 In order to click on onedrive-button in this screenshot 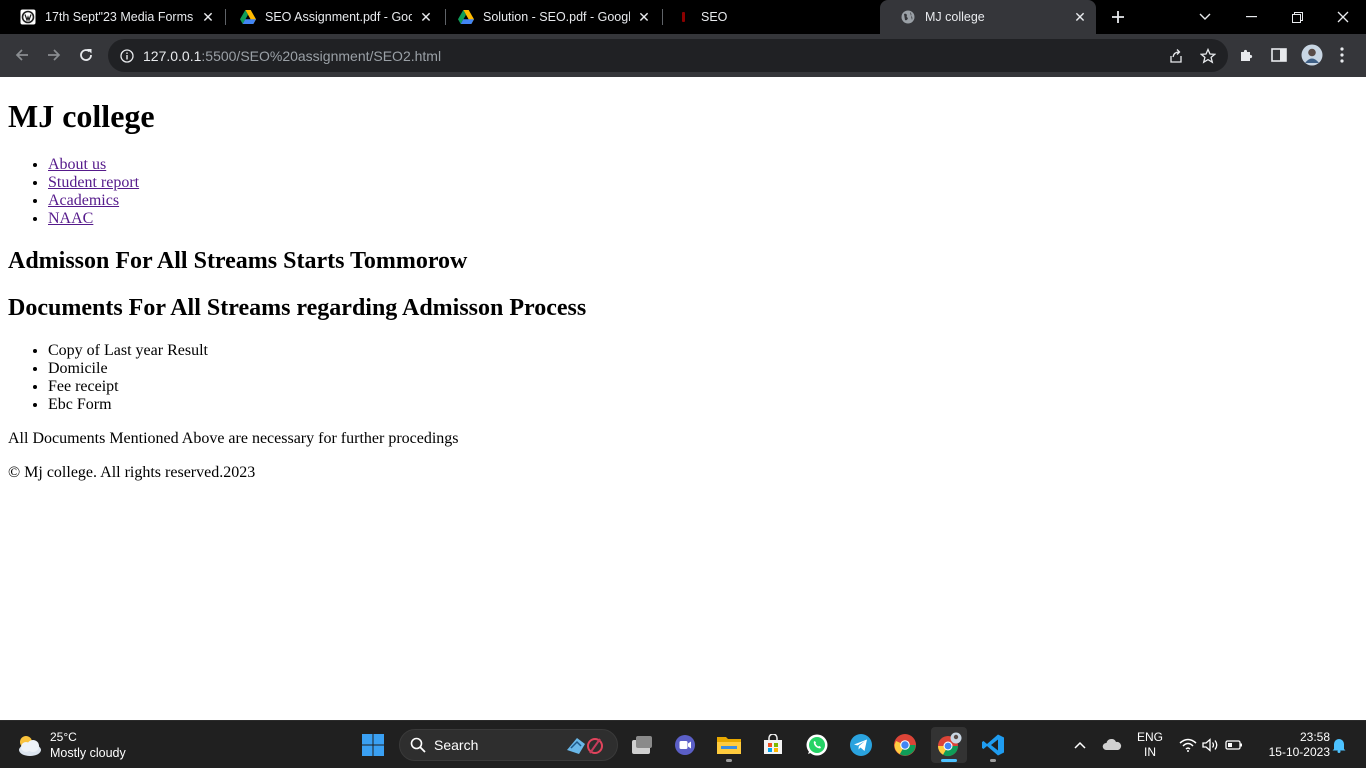, I will do `click(1112, 745)`.